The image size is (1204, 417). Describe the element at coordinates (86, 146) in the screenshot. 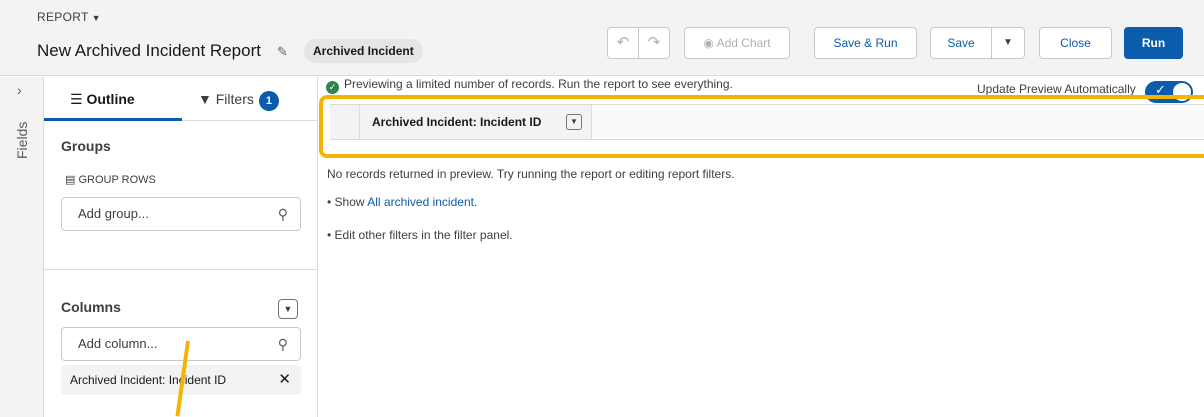

I see `groups-title: Groups` at that location.